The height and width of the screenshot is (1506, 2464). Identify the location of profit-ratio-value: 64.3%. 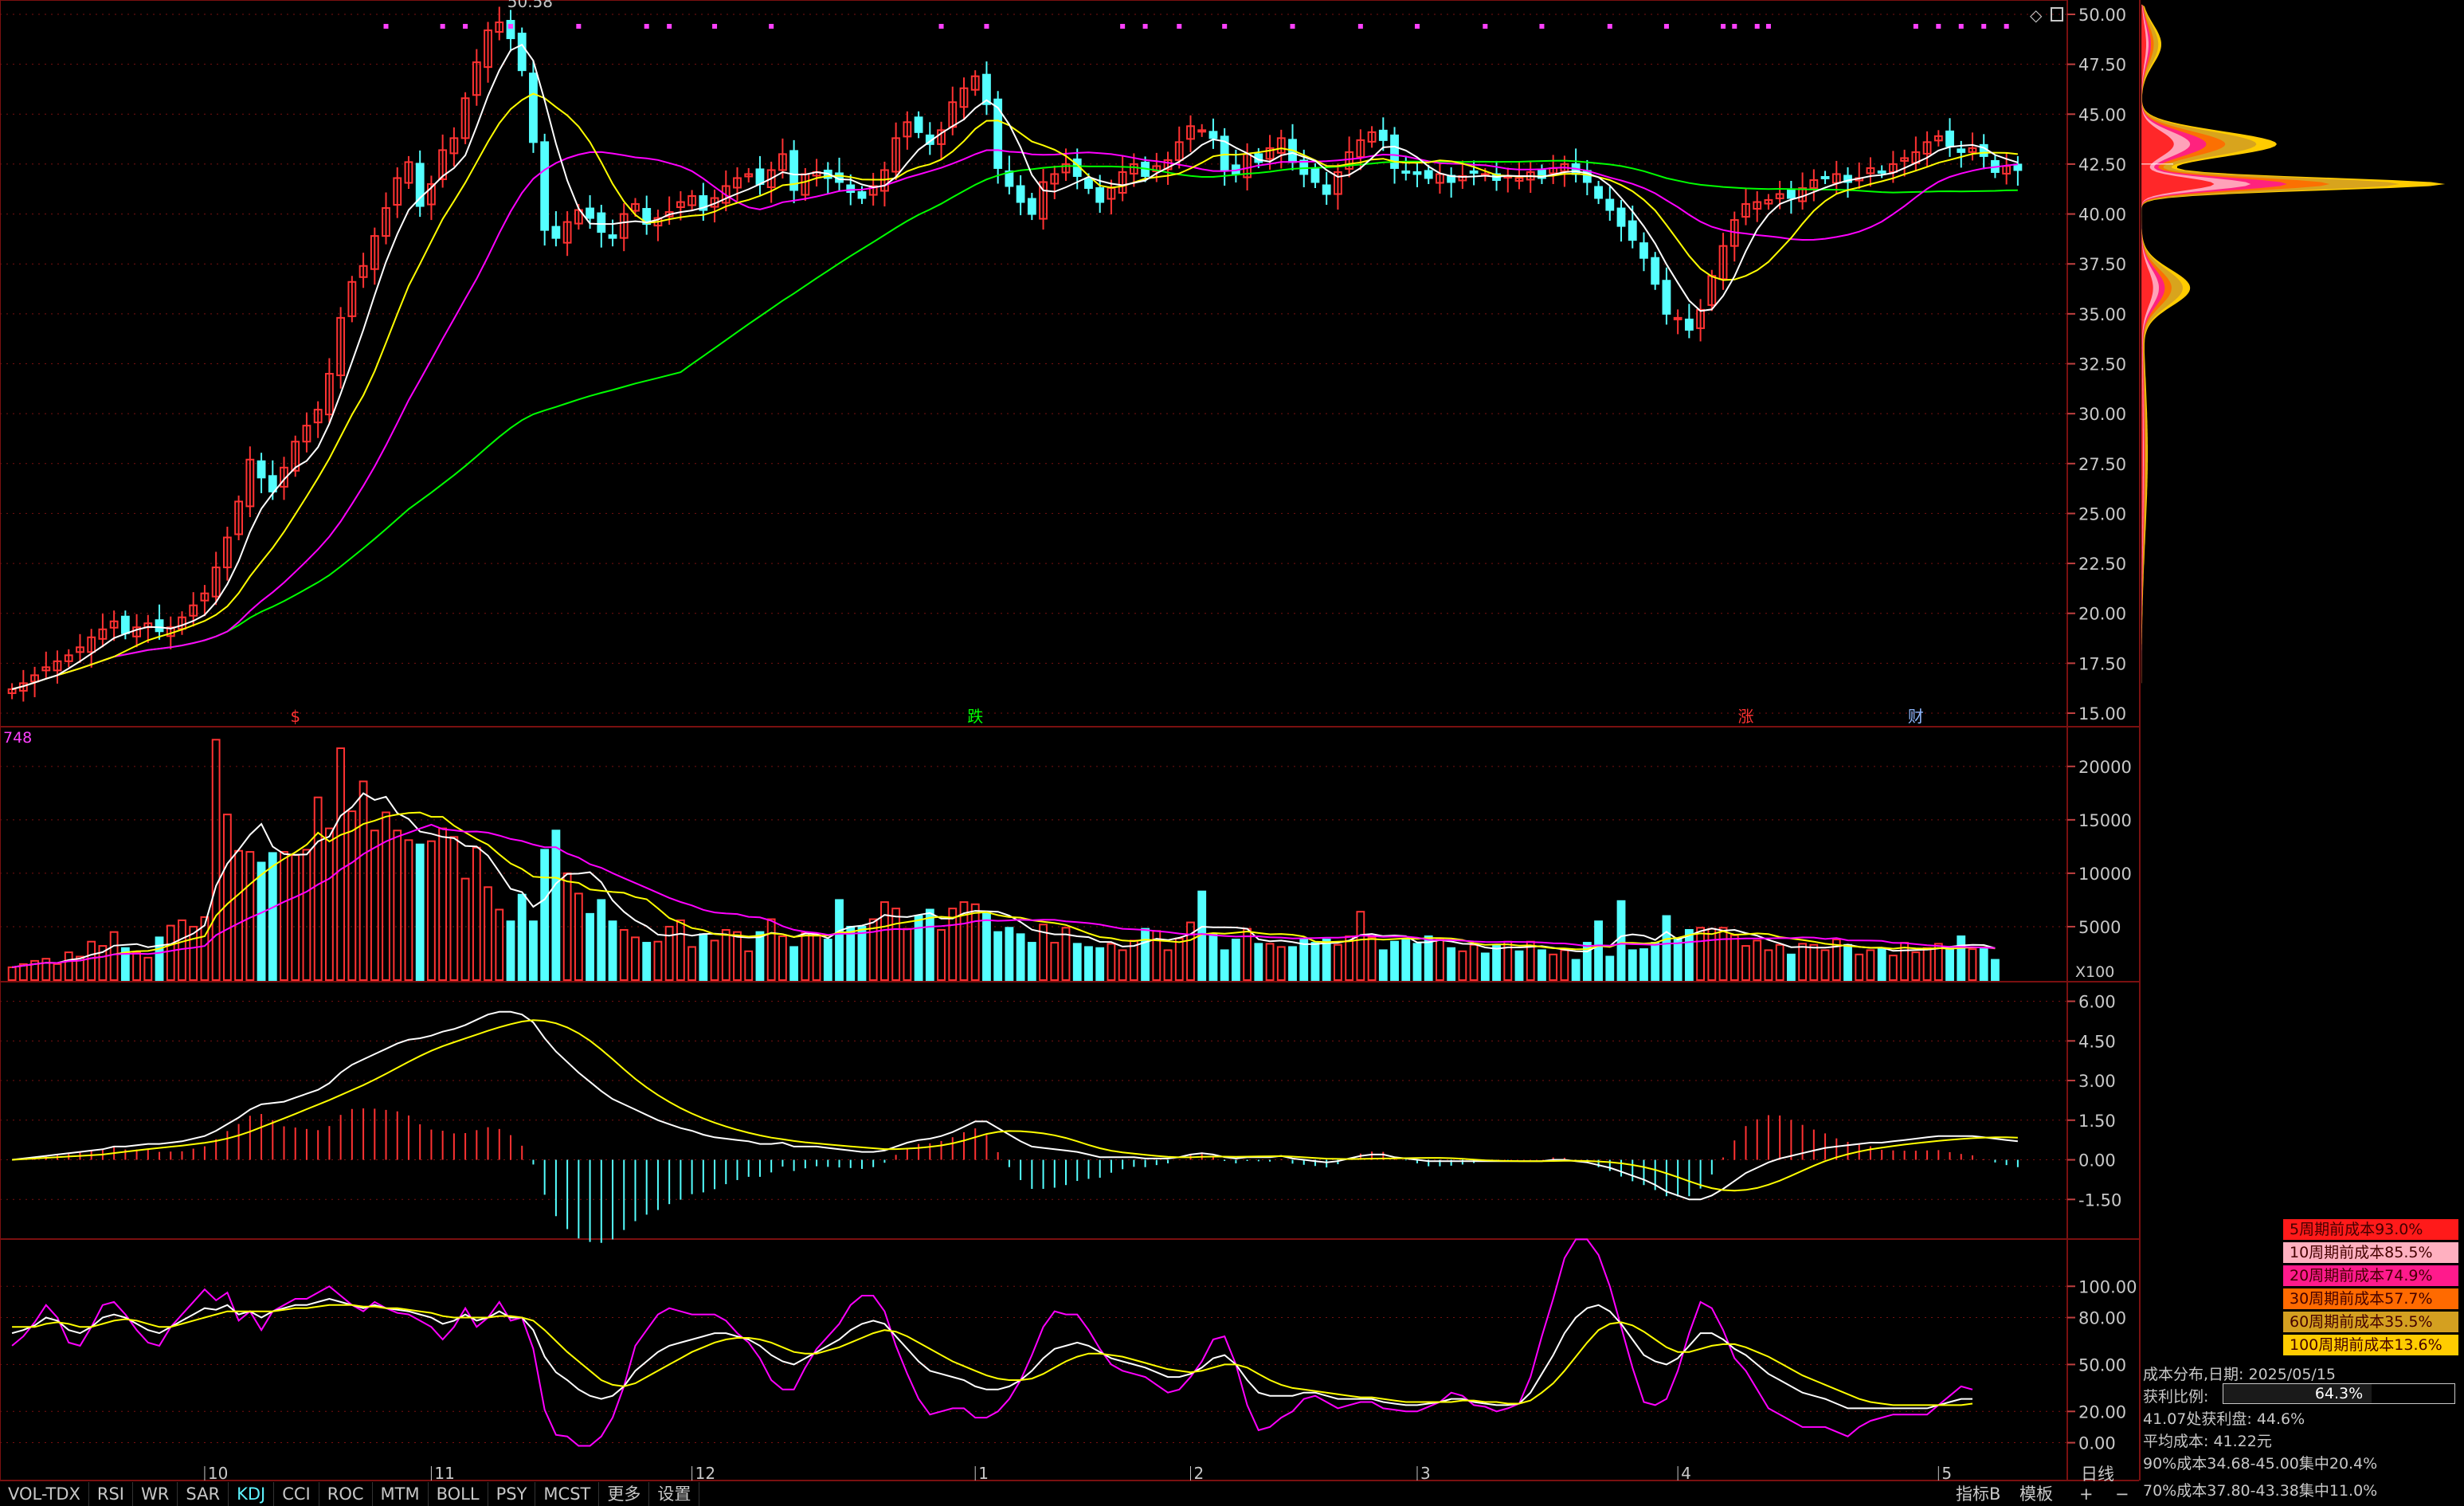
(2339, 1393).